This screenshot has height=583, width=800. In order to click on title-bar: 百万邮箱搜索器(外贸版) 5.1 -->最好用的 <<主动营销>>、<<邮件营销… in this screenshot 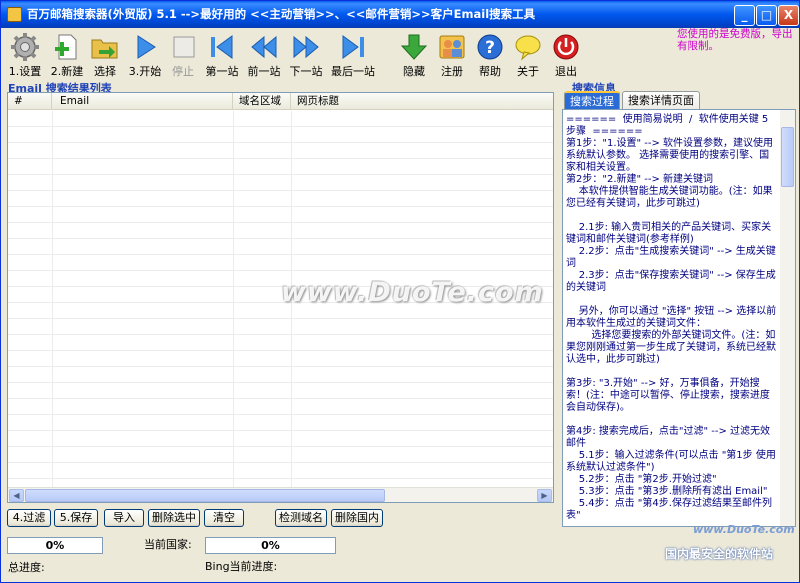, I will do `click(400, 14)`.